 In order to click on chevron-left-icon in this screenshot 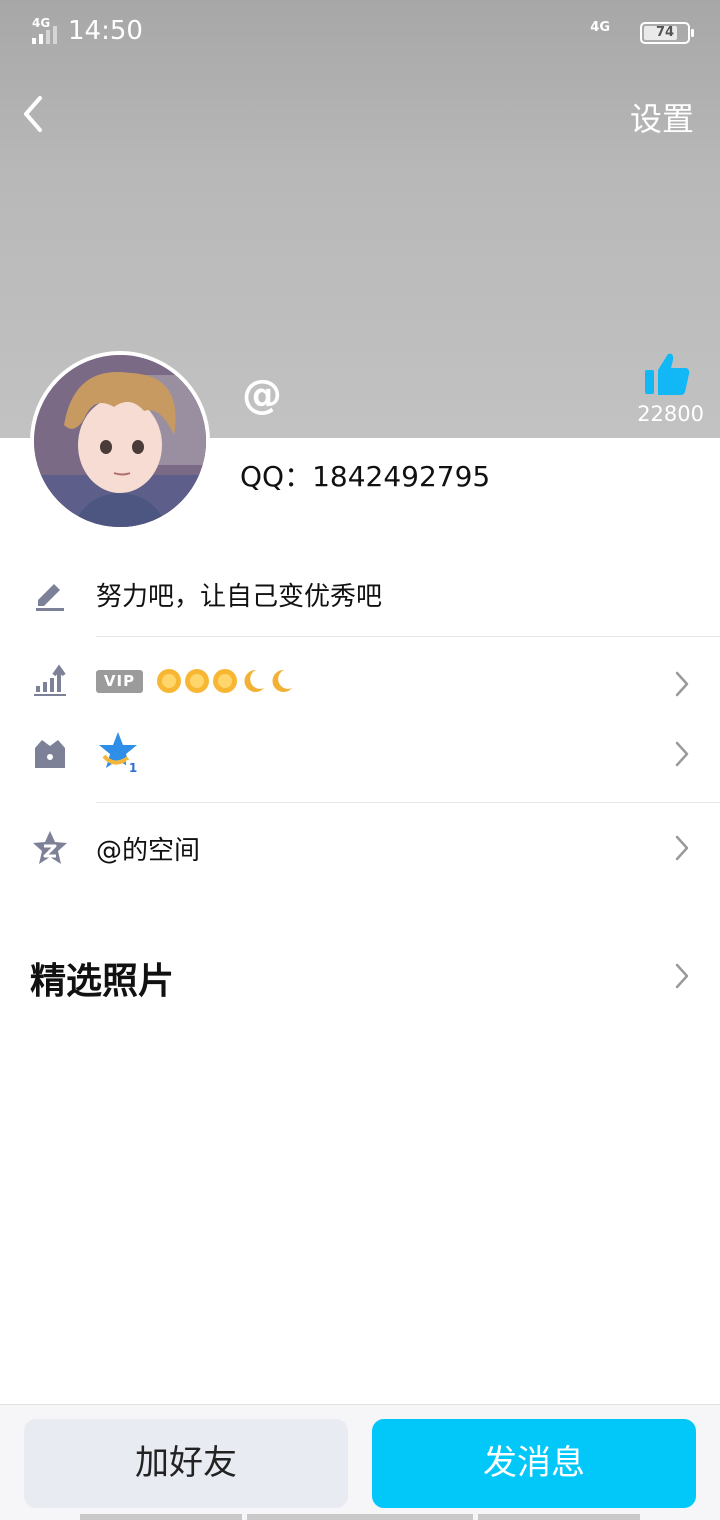, I will do `click(33, 114)`.